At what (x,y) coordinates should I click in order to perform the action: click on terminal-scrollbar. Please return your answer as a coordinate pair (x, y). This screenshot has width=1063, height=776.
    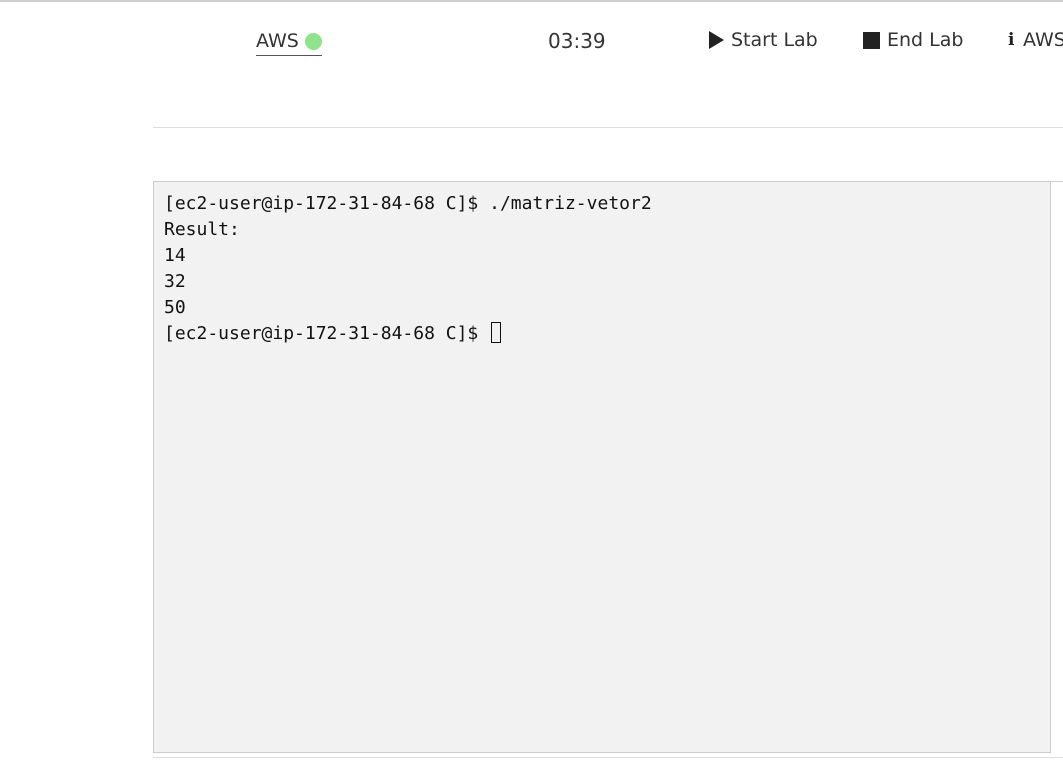
    Looking at the image, I should click on (1057, 467).